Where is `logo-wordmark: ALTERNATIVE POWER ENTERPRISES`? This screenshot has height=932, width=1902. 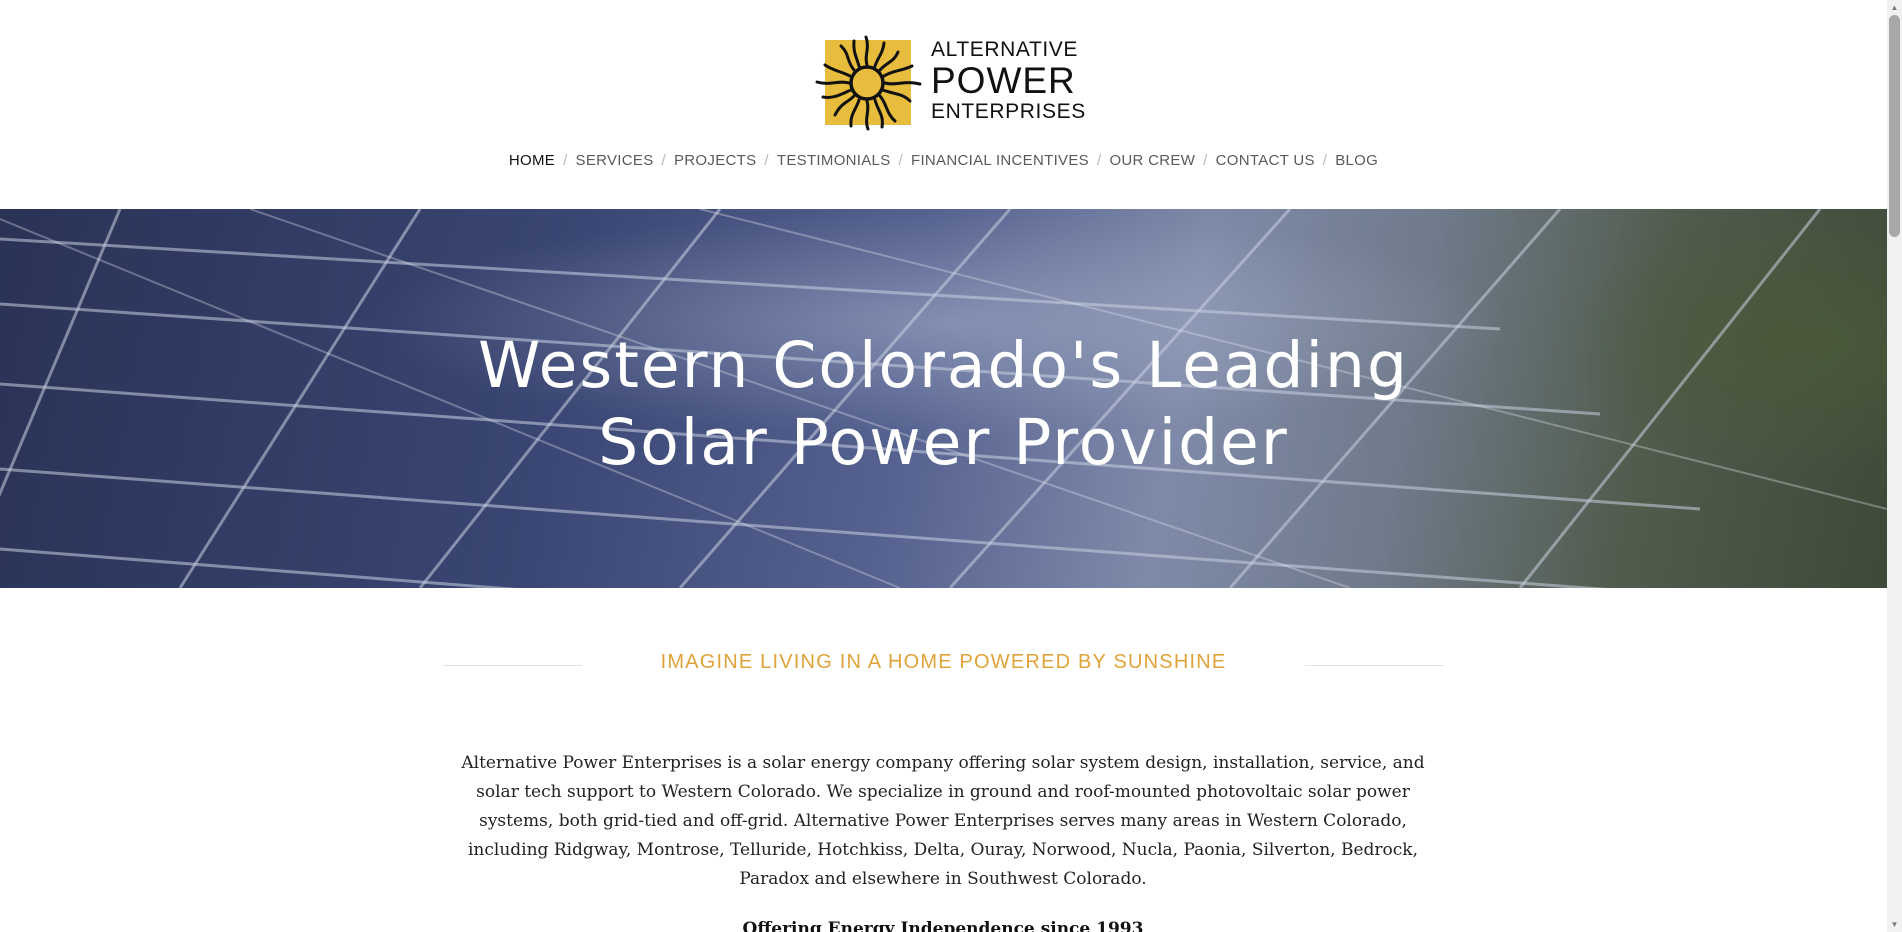 logo-wordmark: ALTERNATIVE POWER ENTERPRISES is located at coordinates (1008, 80).